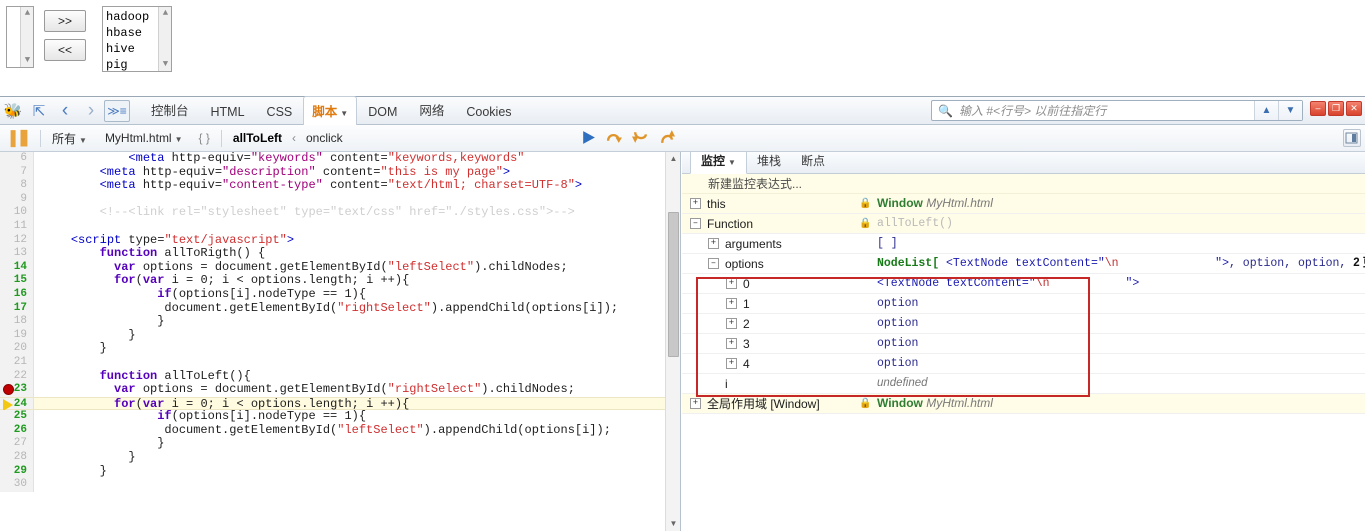 This screenshot has height=531, width=1365. Describe the element at coordinates (17, 281) in the screenshot. I see `line-number: 15` at that location.